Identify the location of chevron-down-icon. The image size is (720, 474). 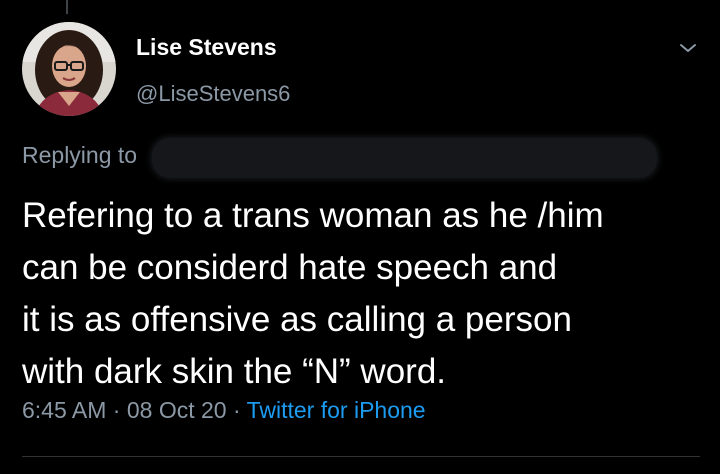
(688, 48).